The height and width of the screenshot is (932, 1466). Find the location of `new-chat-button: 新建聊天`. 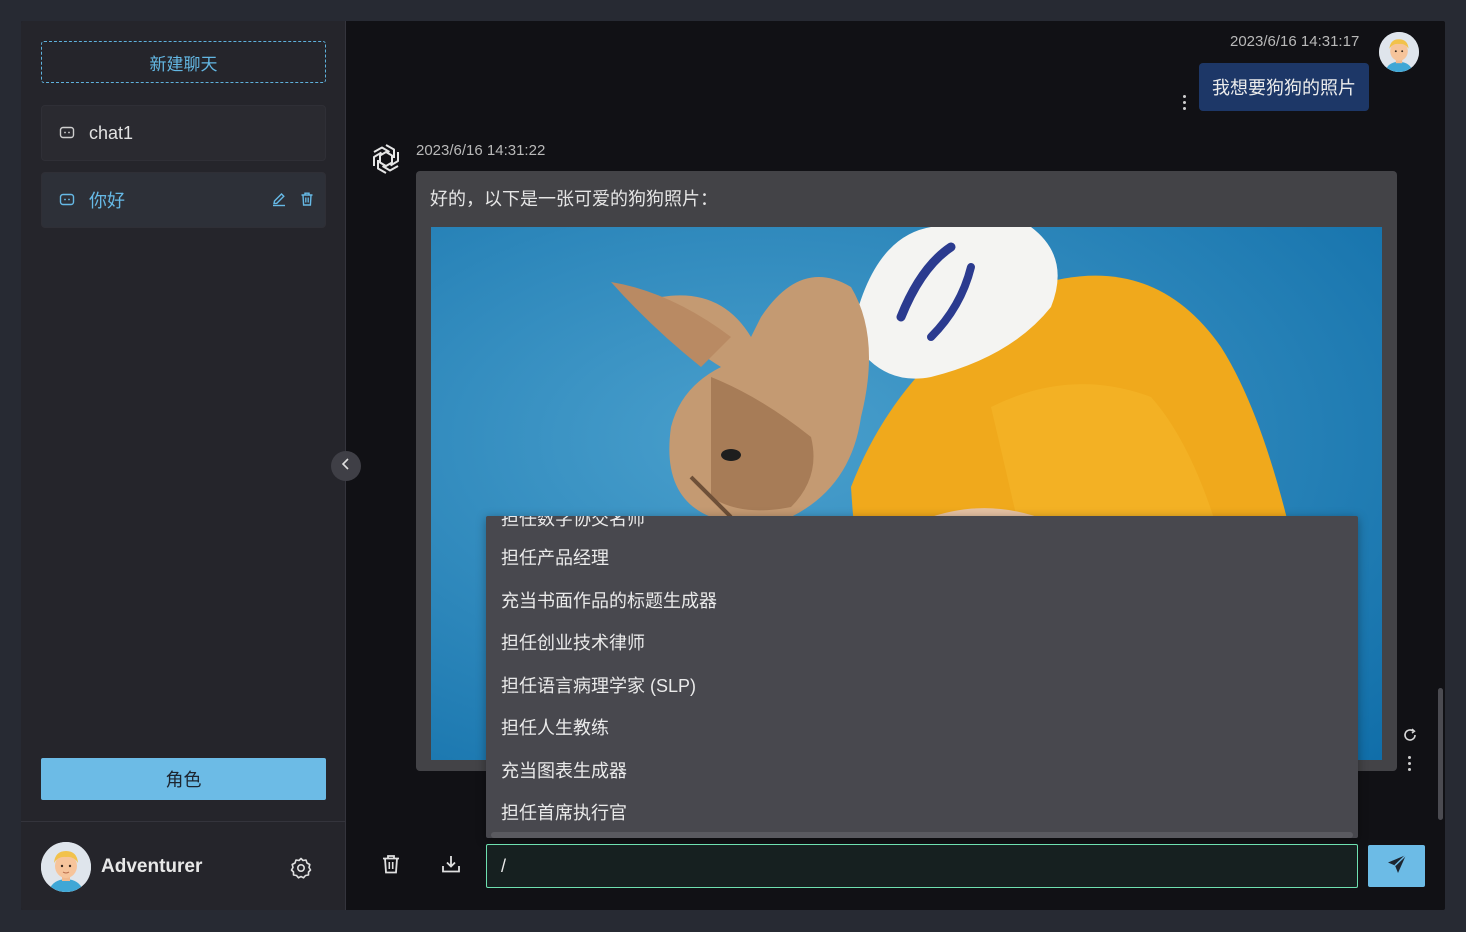

new-chat-button: 新建聊天 is located at coordinates (183, 62).